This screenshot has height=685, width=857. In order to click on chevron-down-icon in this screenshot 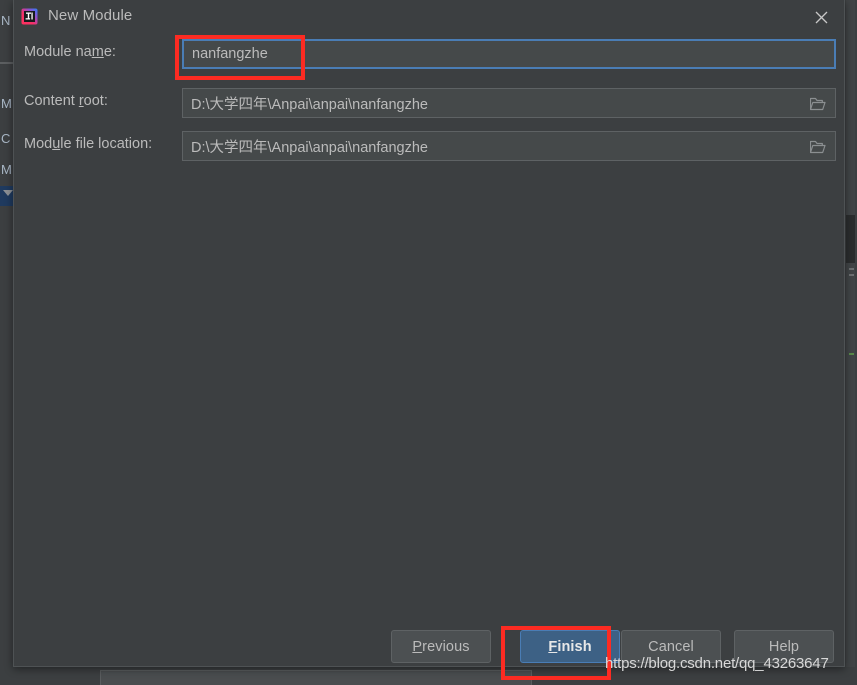, I will do `click(8, 193)`.